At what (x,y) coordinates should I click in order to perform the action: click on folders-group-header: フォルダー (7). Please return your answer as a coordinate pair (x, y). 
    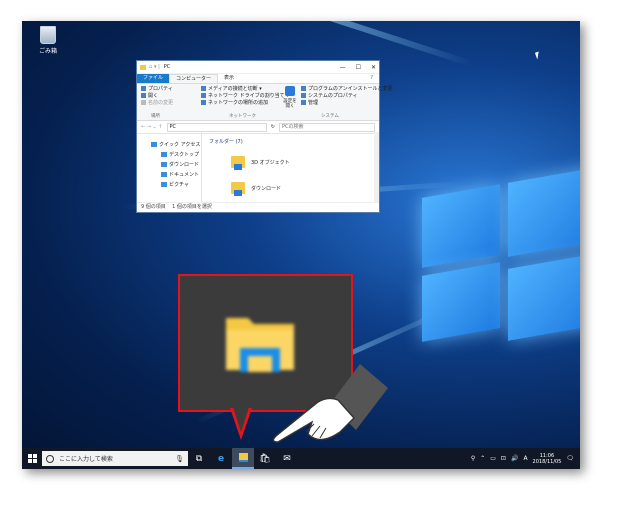
    Looking at the image, I should click on (288, 141).